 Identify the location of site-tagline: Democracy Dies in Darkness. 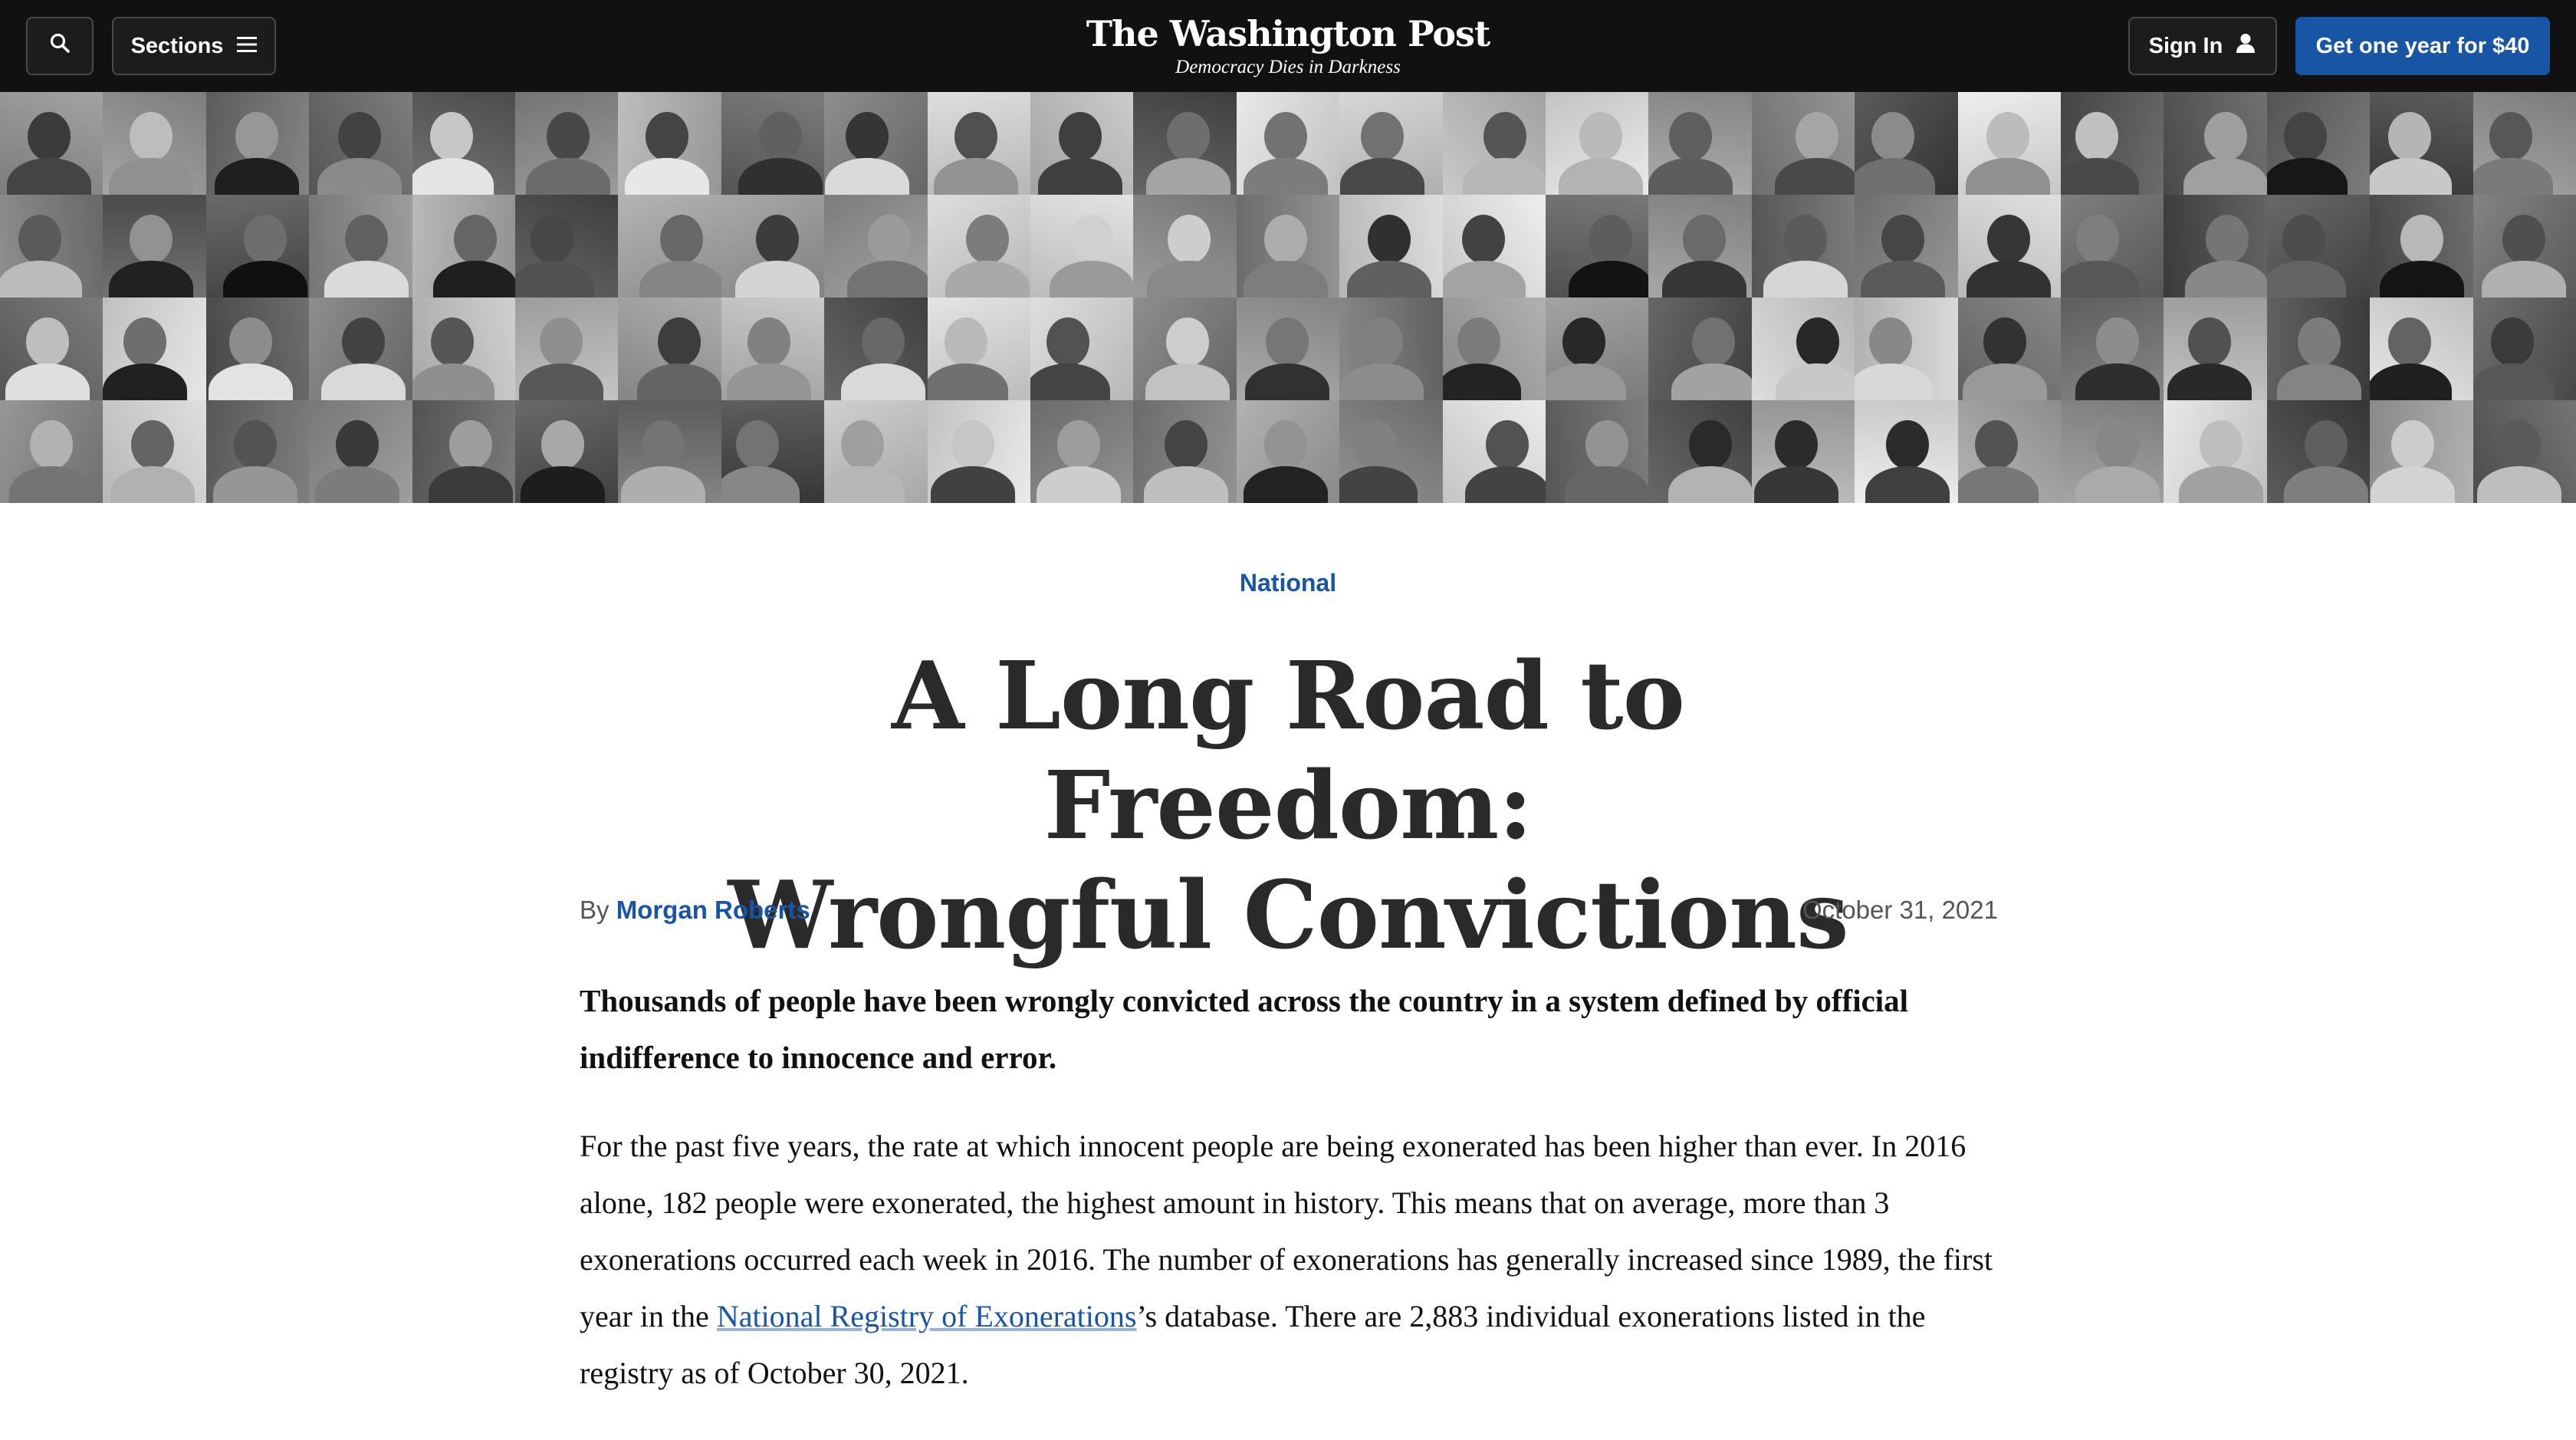
(1288, 67).